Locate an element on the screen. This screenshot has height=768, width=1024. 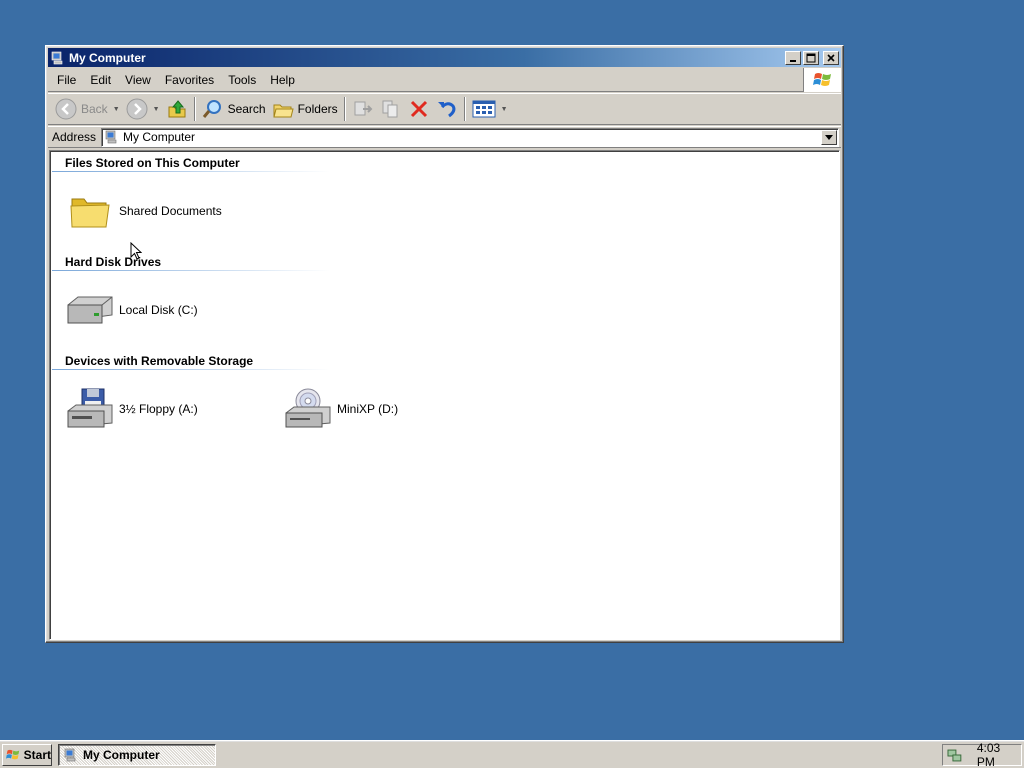
close-button is located at coordinates (831, 57).